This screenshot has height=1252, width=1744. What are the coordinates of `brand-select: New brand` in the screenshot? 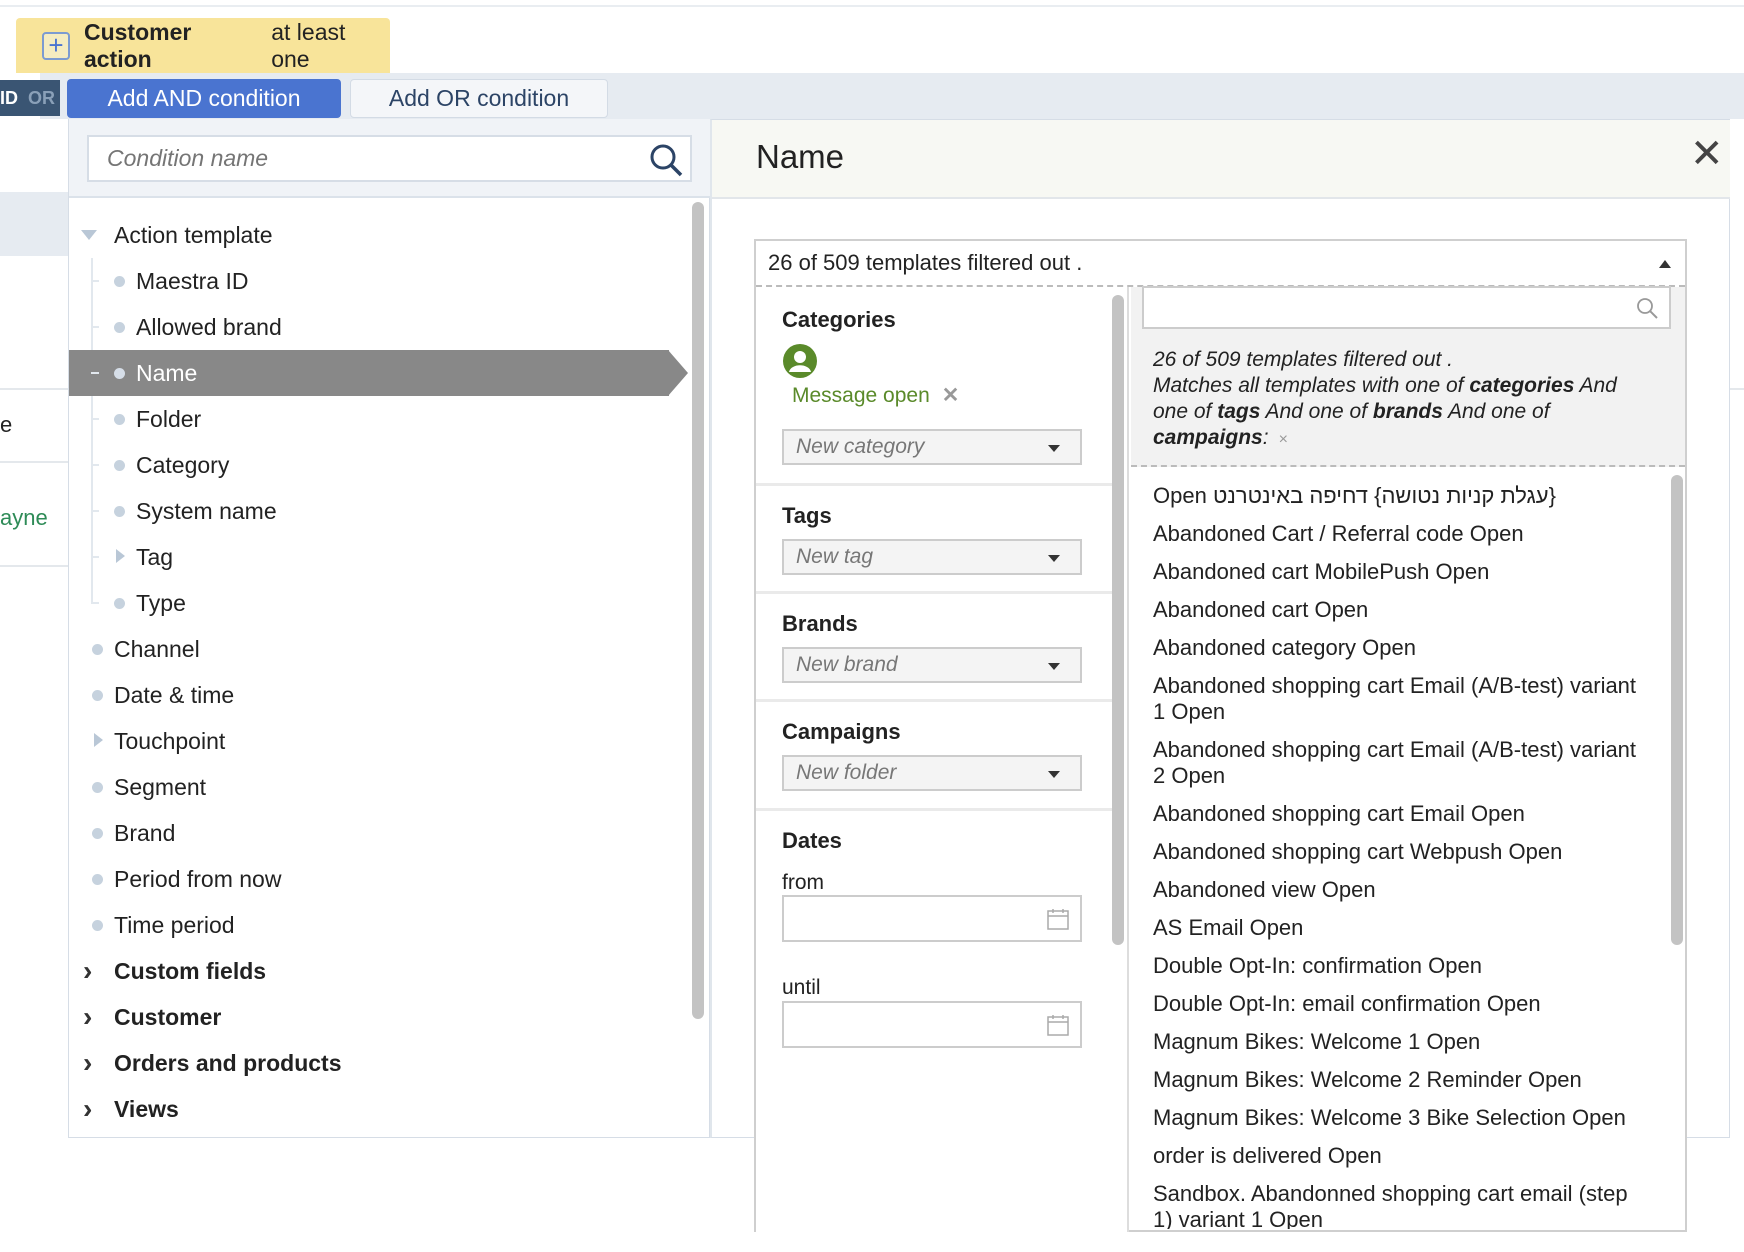 It's located at (932, 665).